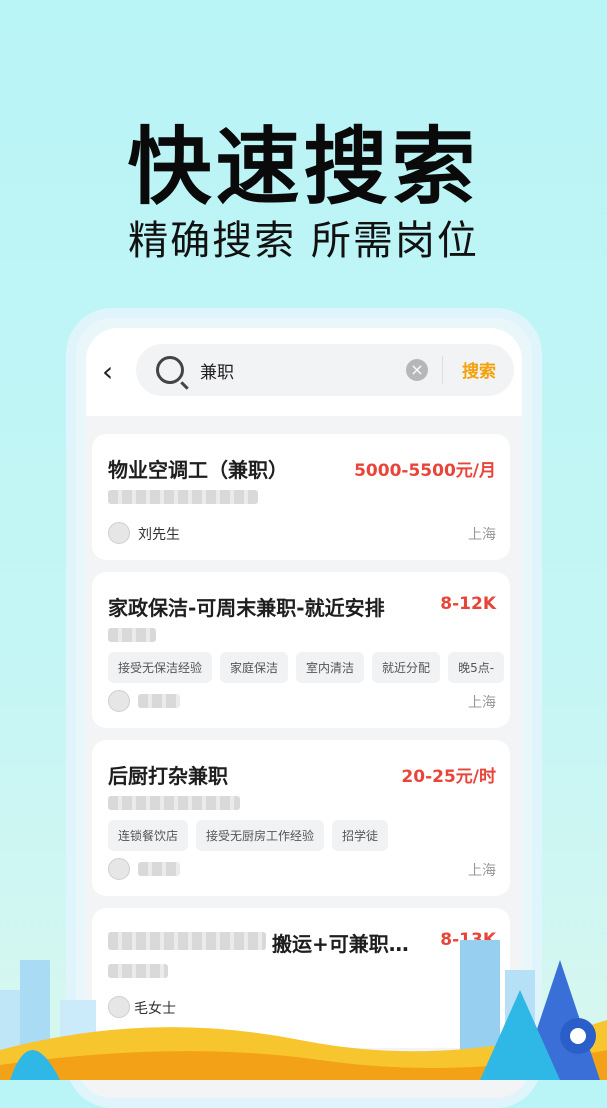 The width and height of the screenshot is (607, 1108). What do you see at coordinates (148, 835) in the screenshot?
I see `tag: 连锁餐饮店` at bounding box center [148, 835].